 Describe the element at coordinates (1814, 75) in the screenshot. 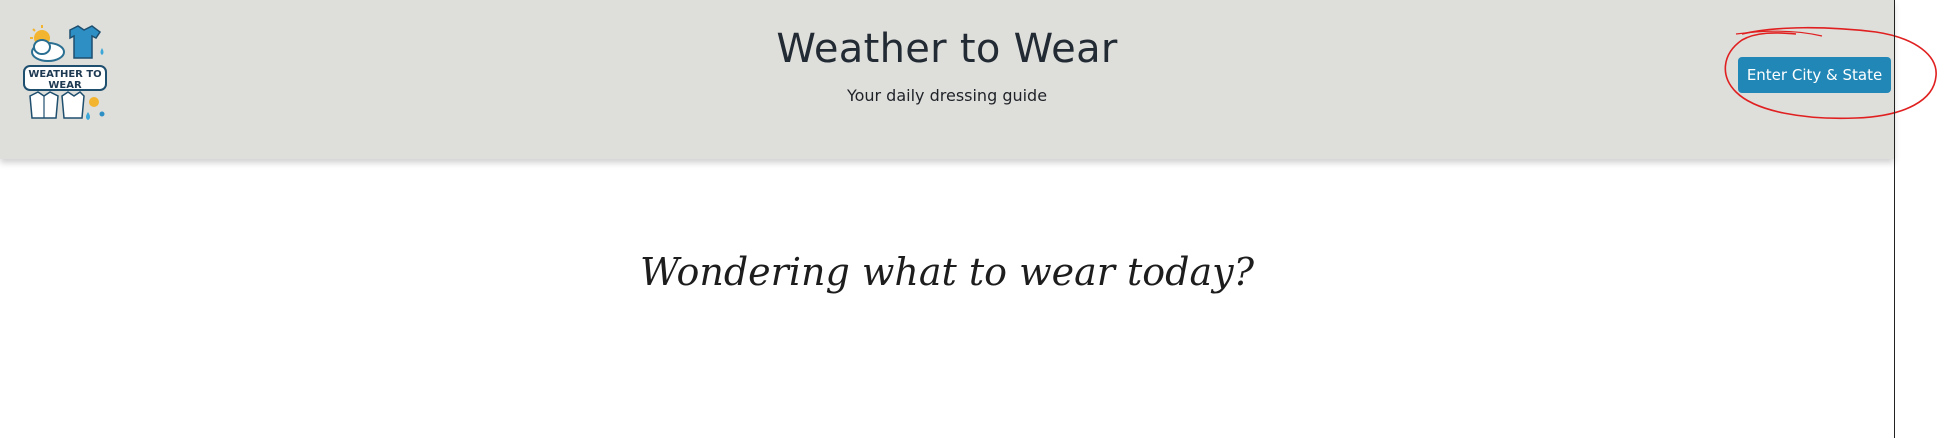

I see `enter-city-state-button: Enter City & State` at that location.